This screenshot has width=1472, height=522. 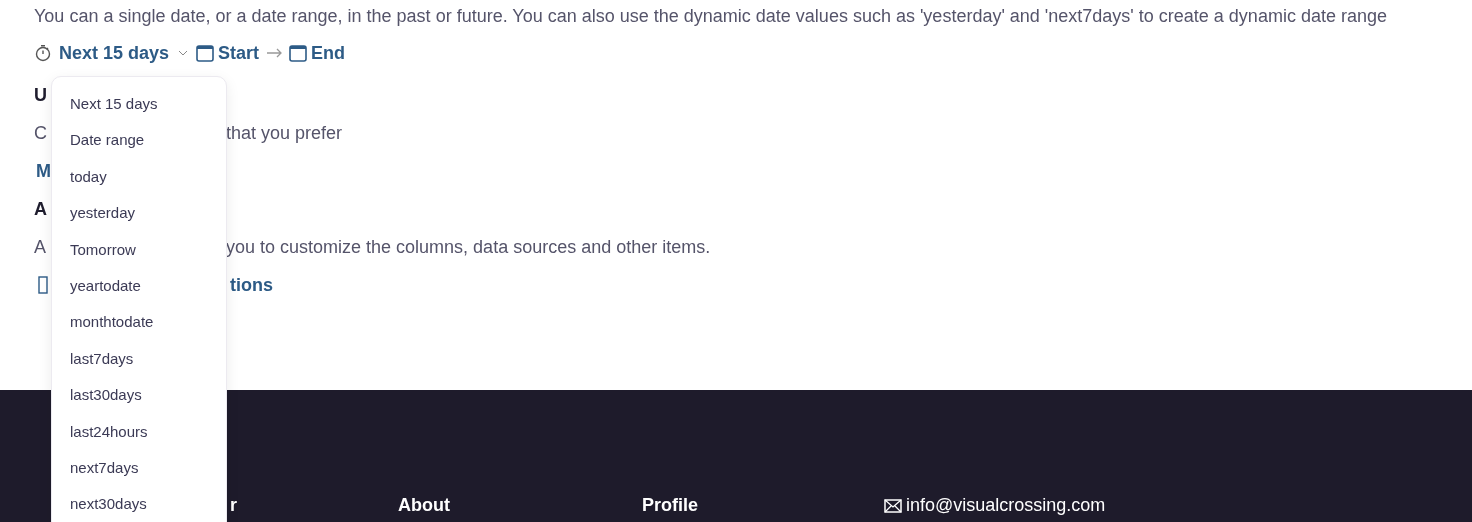 I want to click on dropdown-option: yeartodate, so click(x=139, y=286).